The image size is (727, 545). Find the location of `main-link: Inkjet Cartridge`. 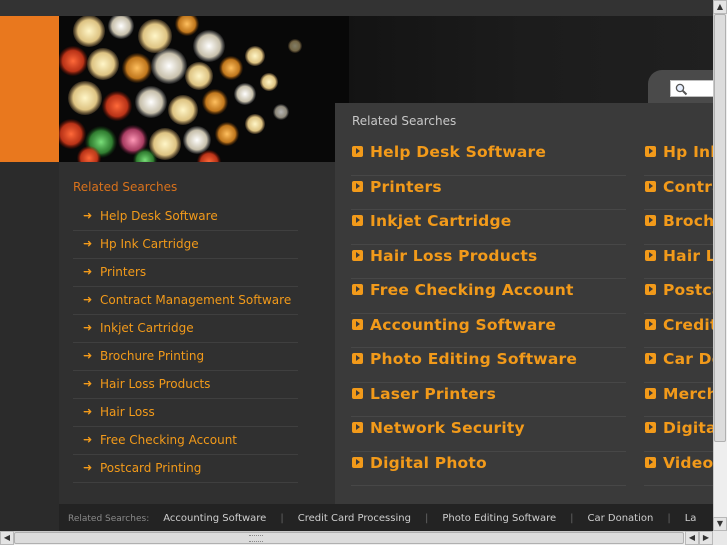

main-link: Inkjet Cartridge is located at coordinates (441, 221).